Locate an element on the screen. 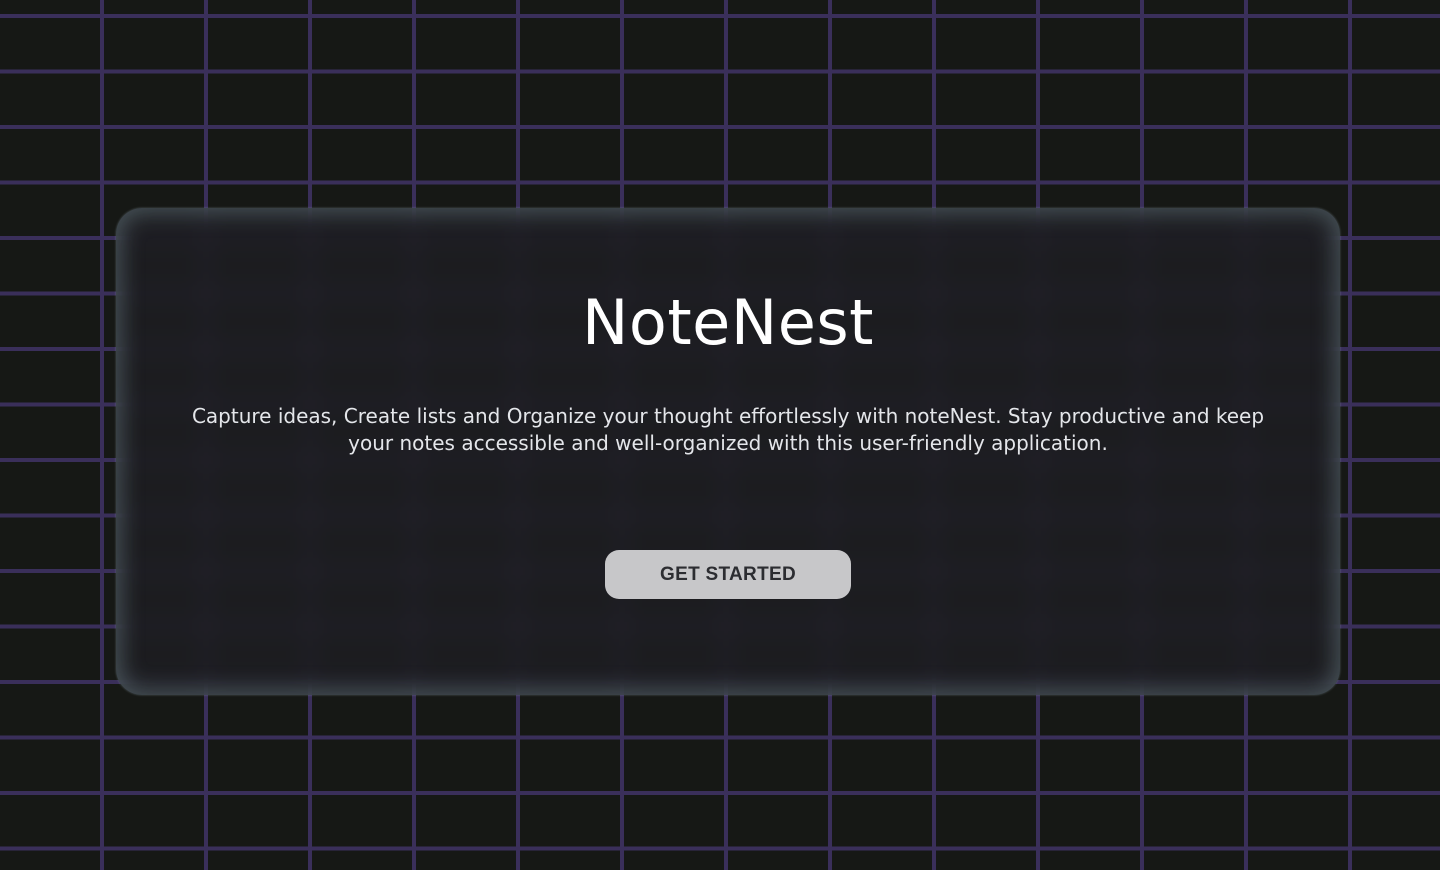 The image size is (1440, 870). get-started-button: GET STARTED is located at coordinates (728, 574).